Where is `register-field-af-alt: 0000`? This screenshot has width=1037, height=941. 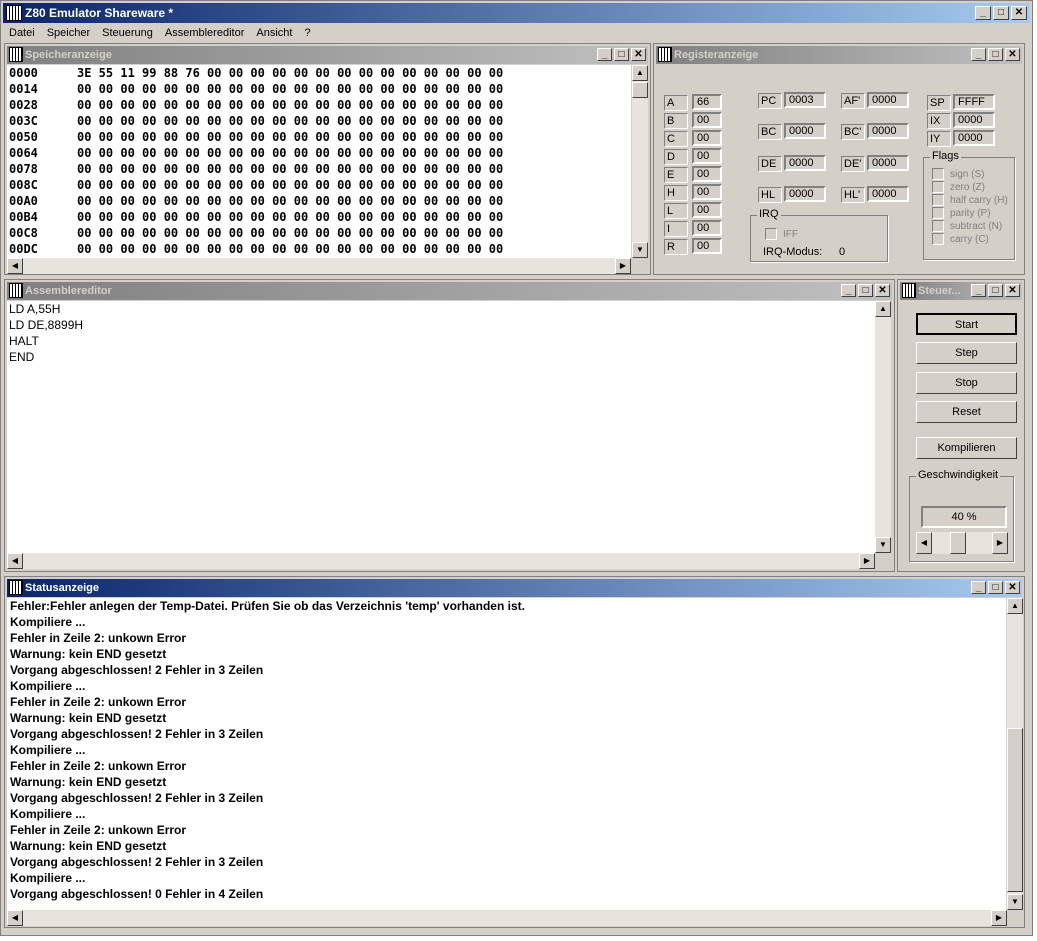
register-field-af-alt: 0000 is located at coordinates (888, 100).